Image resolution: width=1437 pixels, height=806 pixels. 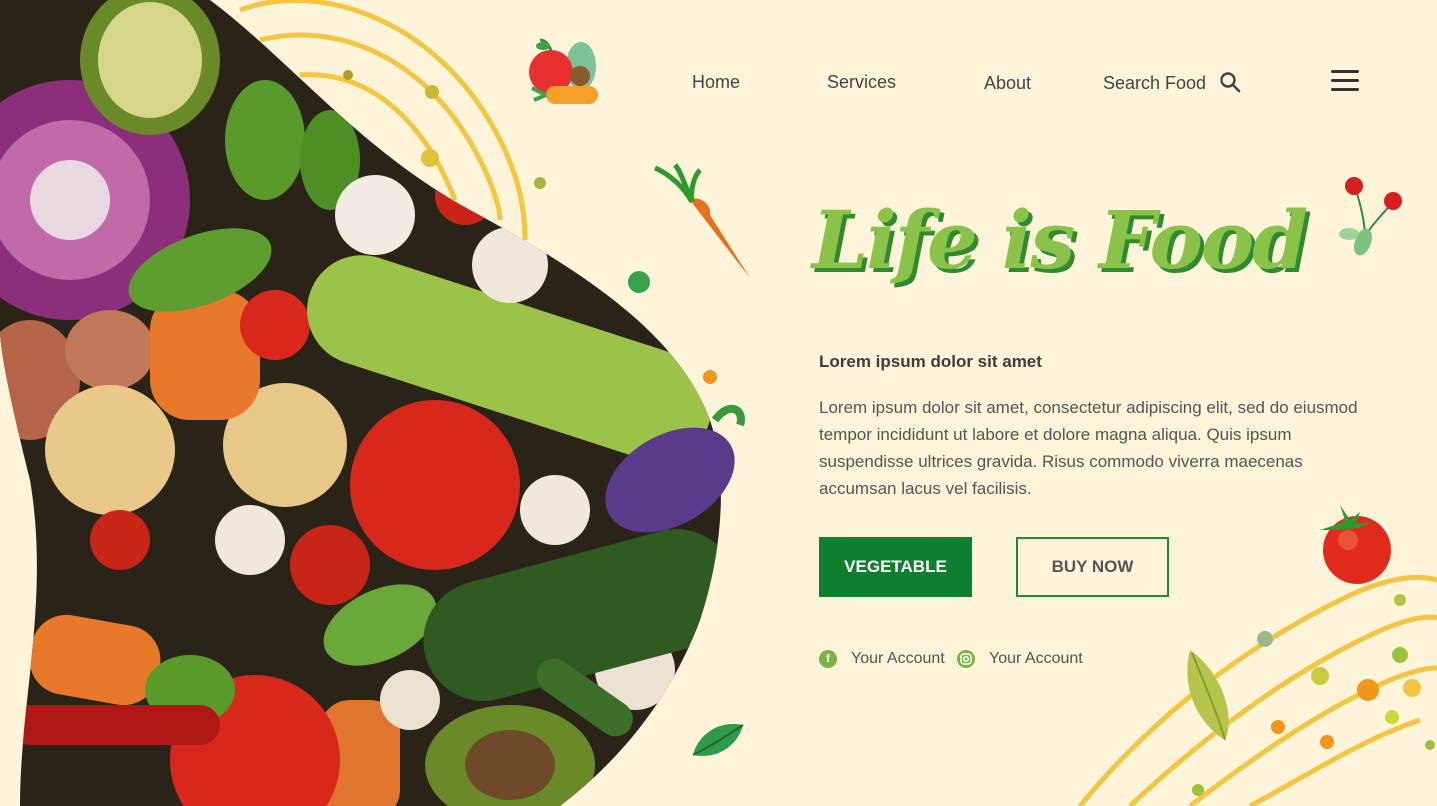 I want to click on facebook-icon: f, so click(x=828, y=659).